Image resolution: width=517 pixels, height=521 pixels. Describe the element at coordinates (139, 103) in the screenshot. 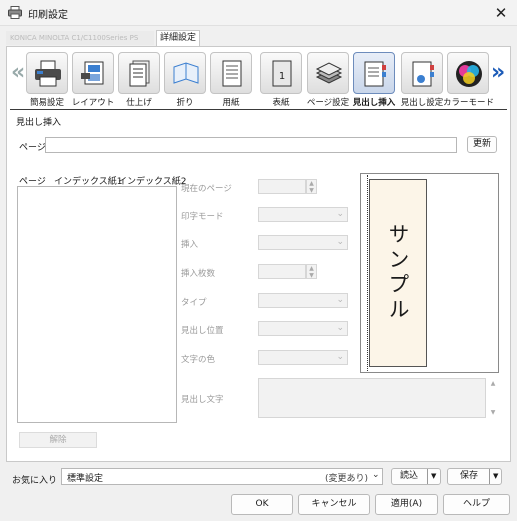

I see `category-label: 仕上げ` at that location.